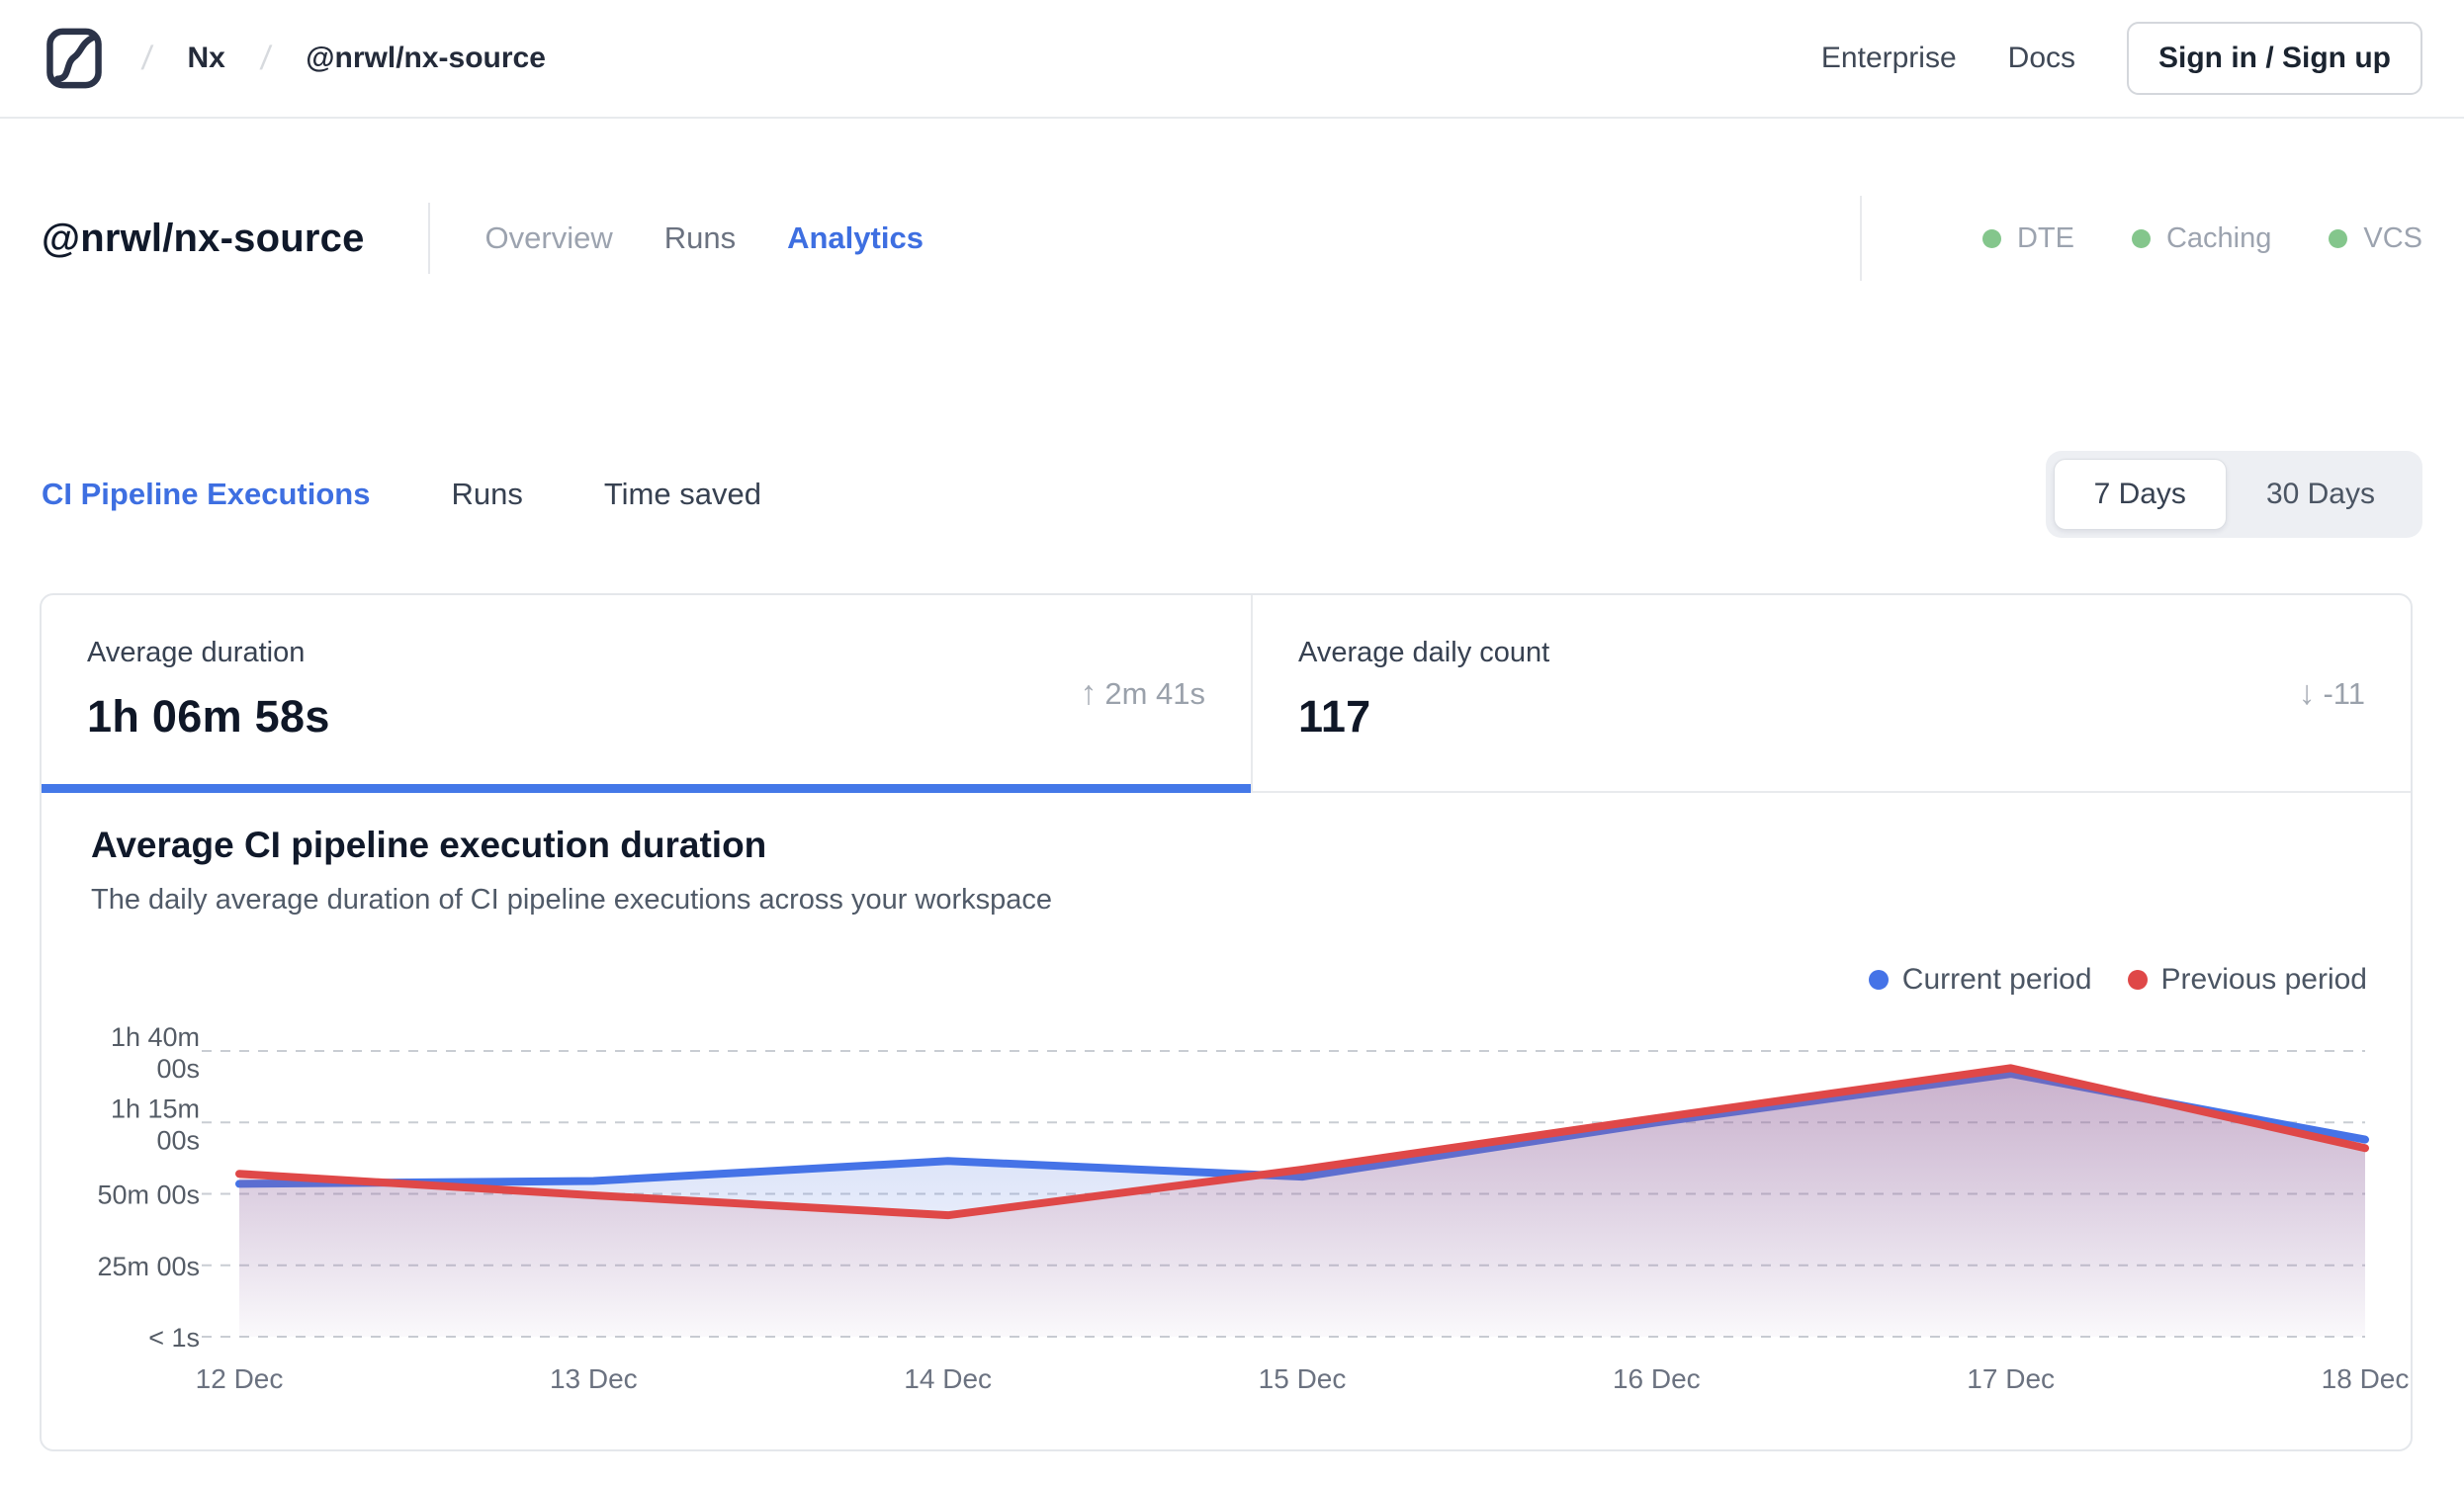 This screenshot has height=1487, width=2464. What do you see at coordinates (549, 238) in the screenshot?
I see `tab-overview: Overview` at bounding box center [549, 238].